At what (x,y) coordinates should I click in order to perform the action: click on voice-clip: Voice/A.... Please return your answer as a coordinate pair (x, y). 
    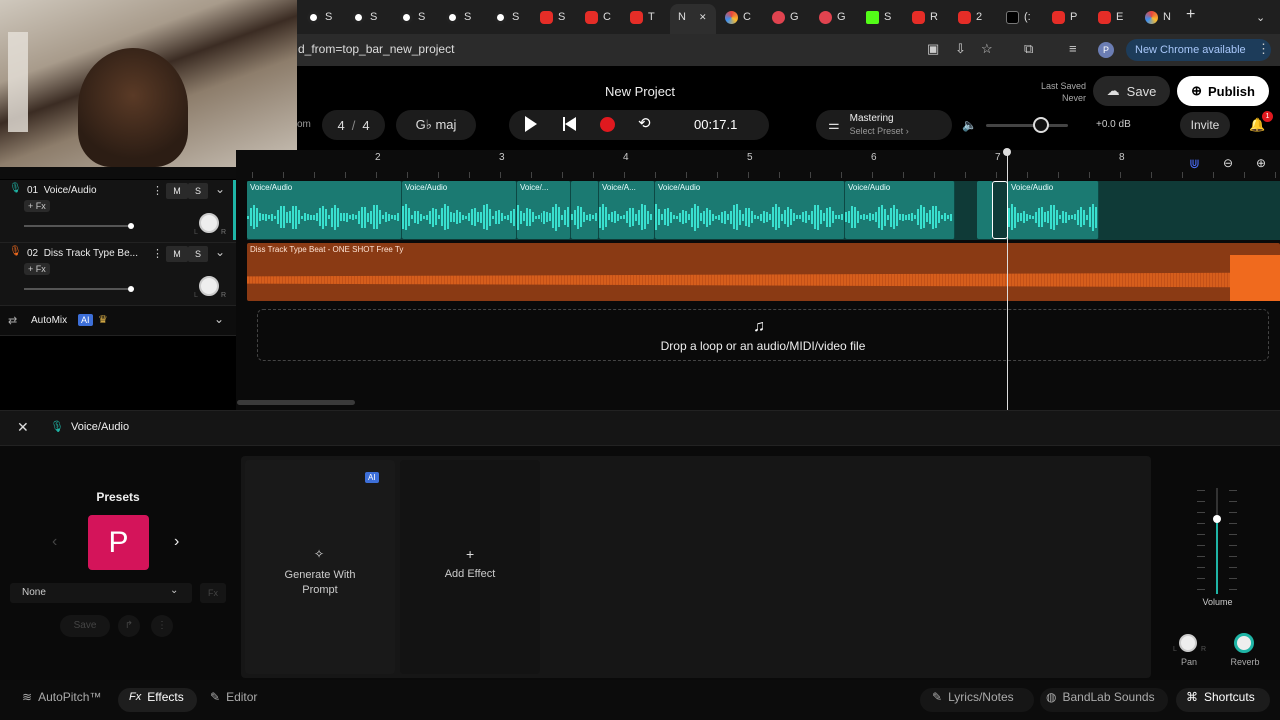
    Looking at the image, I should click on (627, 210).